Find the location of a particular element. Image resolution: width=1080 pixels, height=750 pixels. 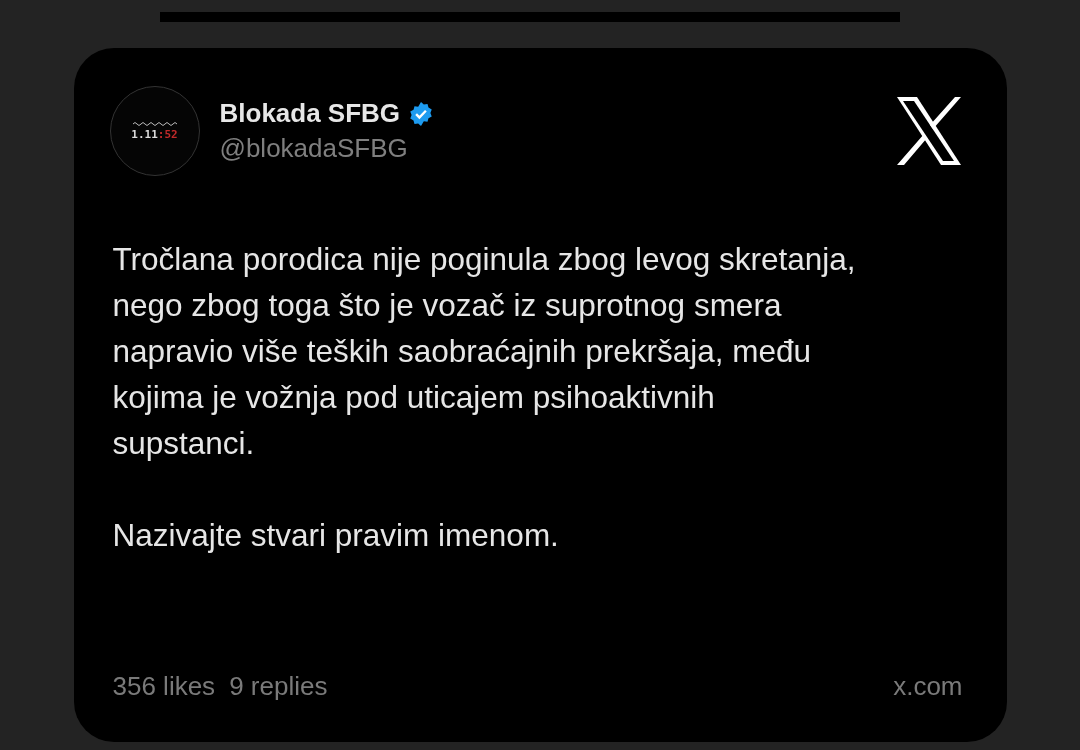

avatar-clock: 1.11:52 is located at coordinates (154, 134).